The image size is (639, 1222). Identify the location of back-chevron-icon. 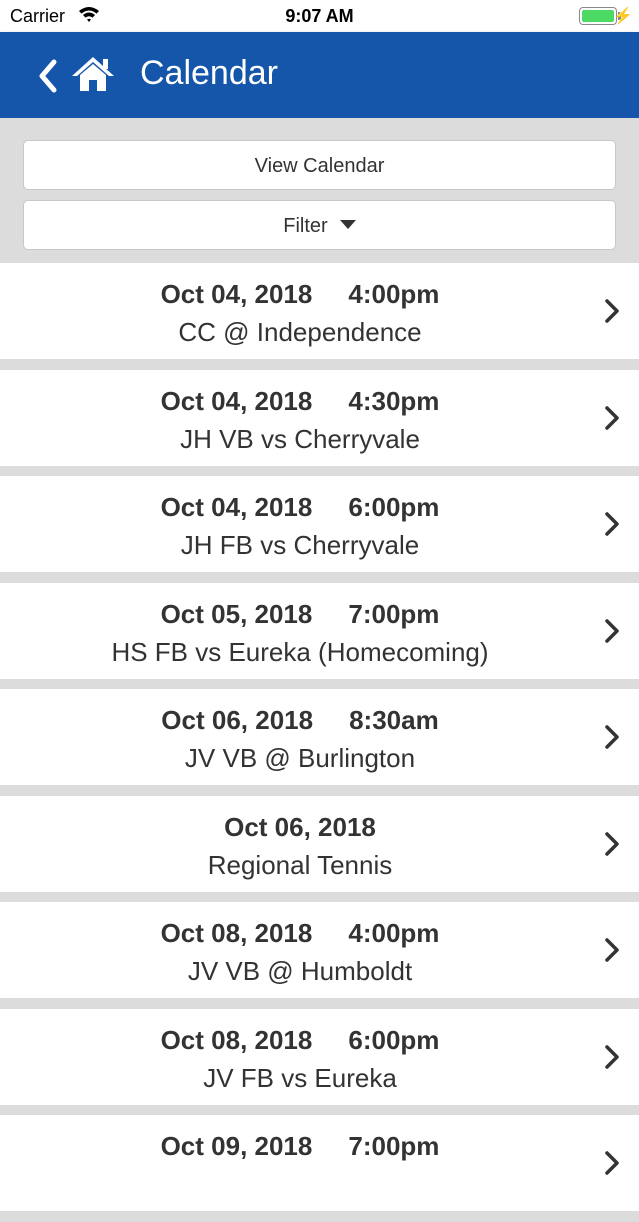
(47, 76).